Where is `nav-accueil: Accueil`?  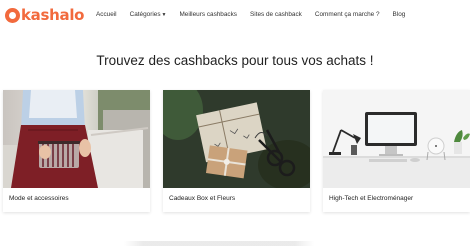 nav-accueil: Accueil is located at coordinates (106, 14).